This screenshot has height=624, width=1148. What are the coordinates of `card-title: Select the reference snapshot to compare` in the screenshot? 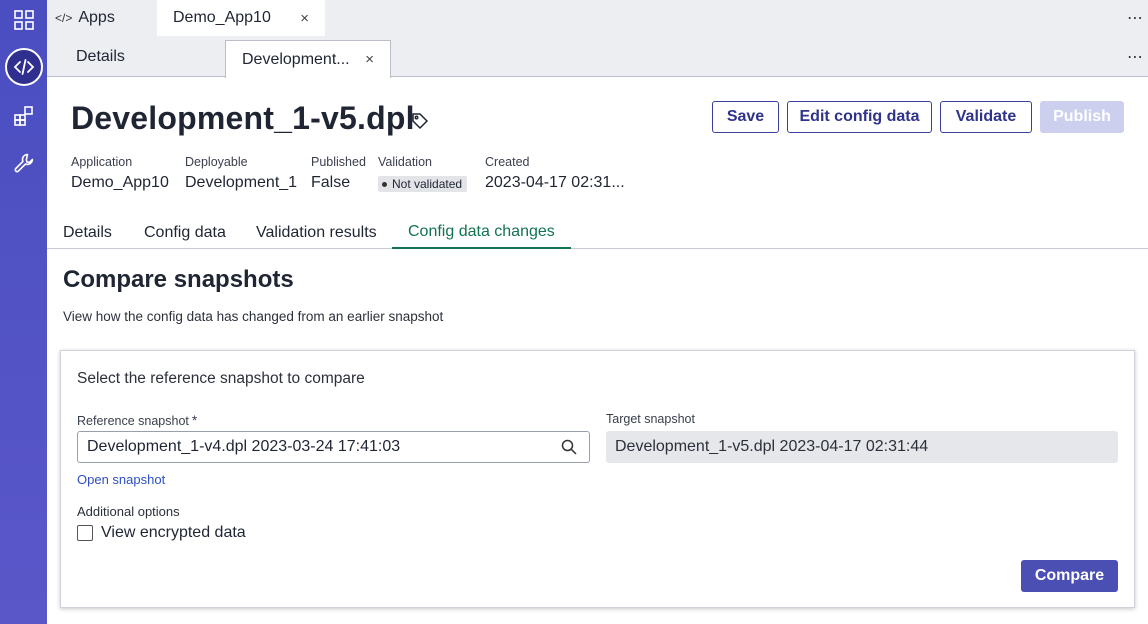 It's located at (221, 378).